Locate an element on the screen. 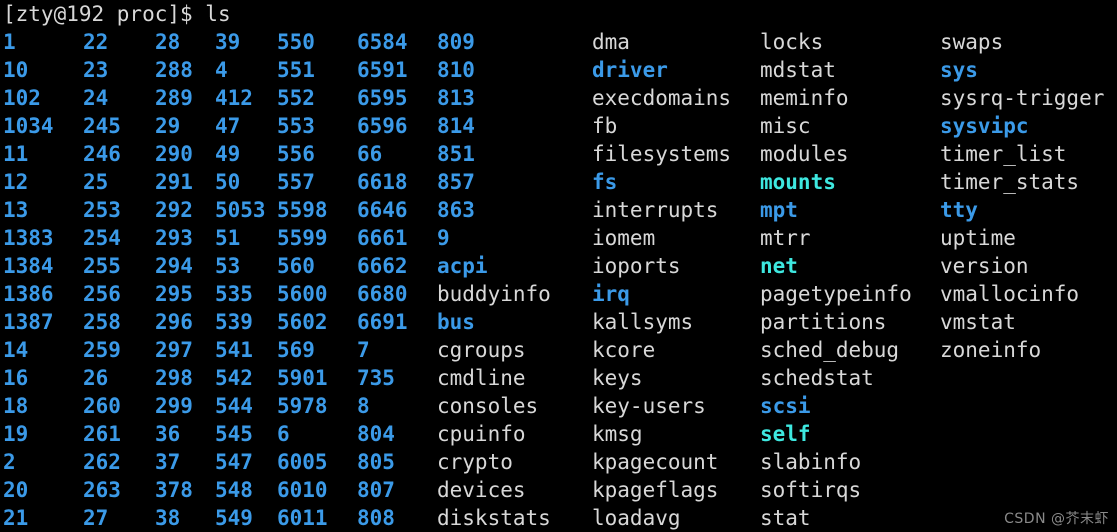 The width and height of the screenshot is (1117, 532). ls-entry-5053: 5053 is located at coordinates (240, 210).